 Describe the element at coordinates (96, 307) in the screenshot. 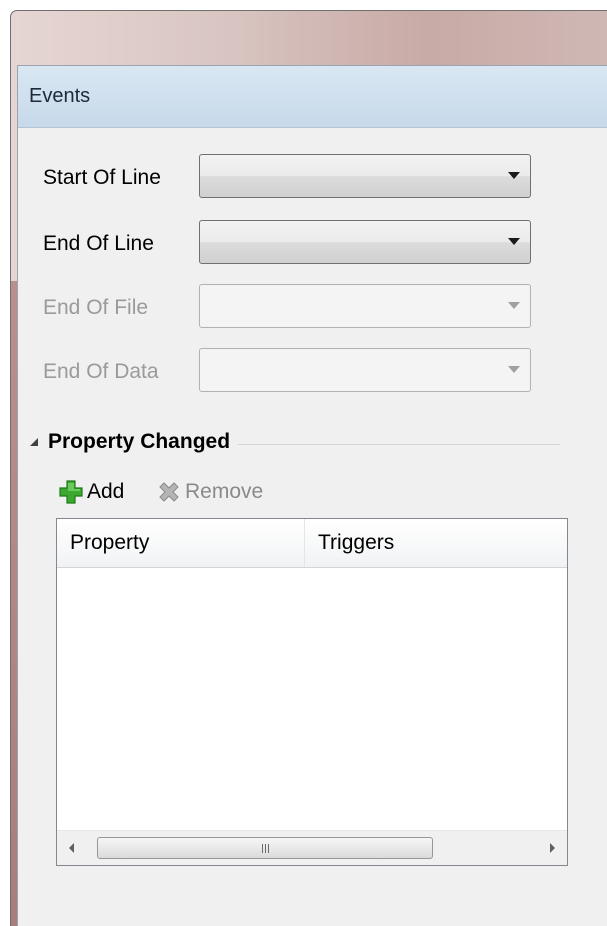

I see `end-of-file-label: End Of File` at that location.